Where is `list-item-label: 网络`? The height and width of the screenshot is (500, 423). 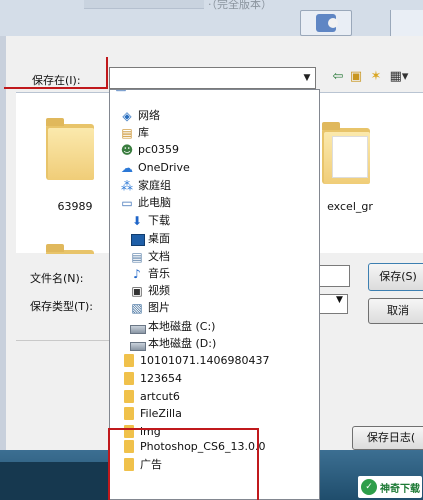
list-item-label: 网络 is located at coordinates (149, 115).